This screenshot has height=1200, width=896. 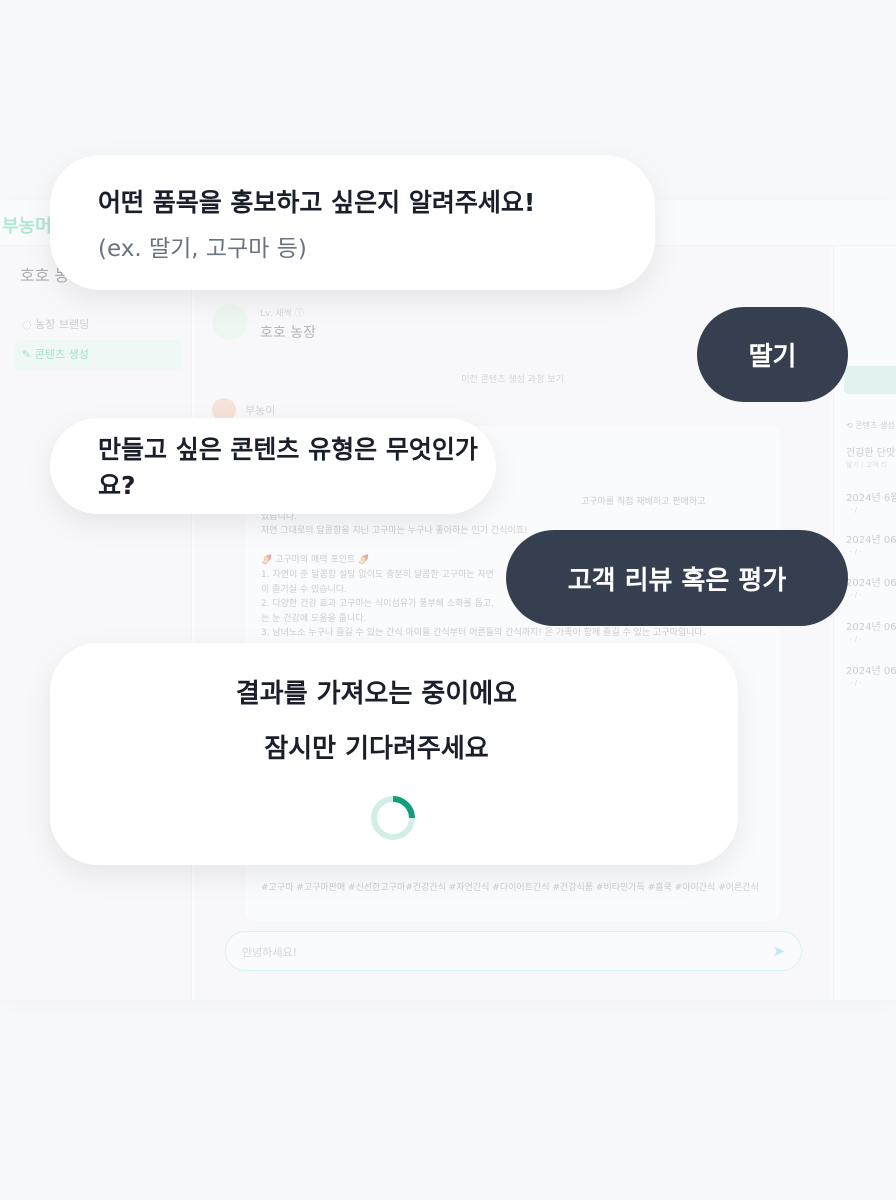 I want to click on farm-name: 호호 농장, so click(x=288, y=333).